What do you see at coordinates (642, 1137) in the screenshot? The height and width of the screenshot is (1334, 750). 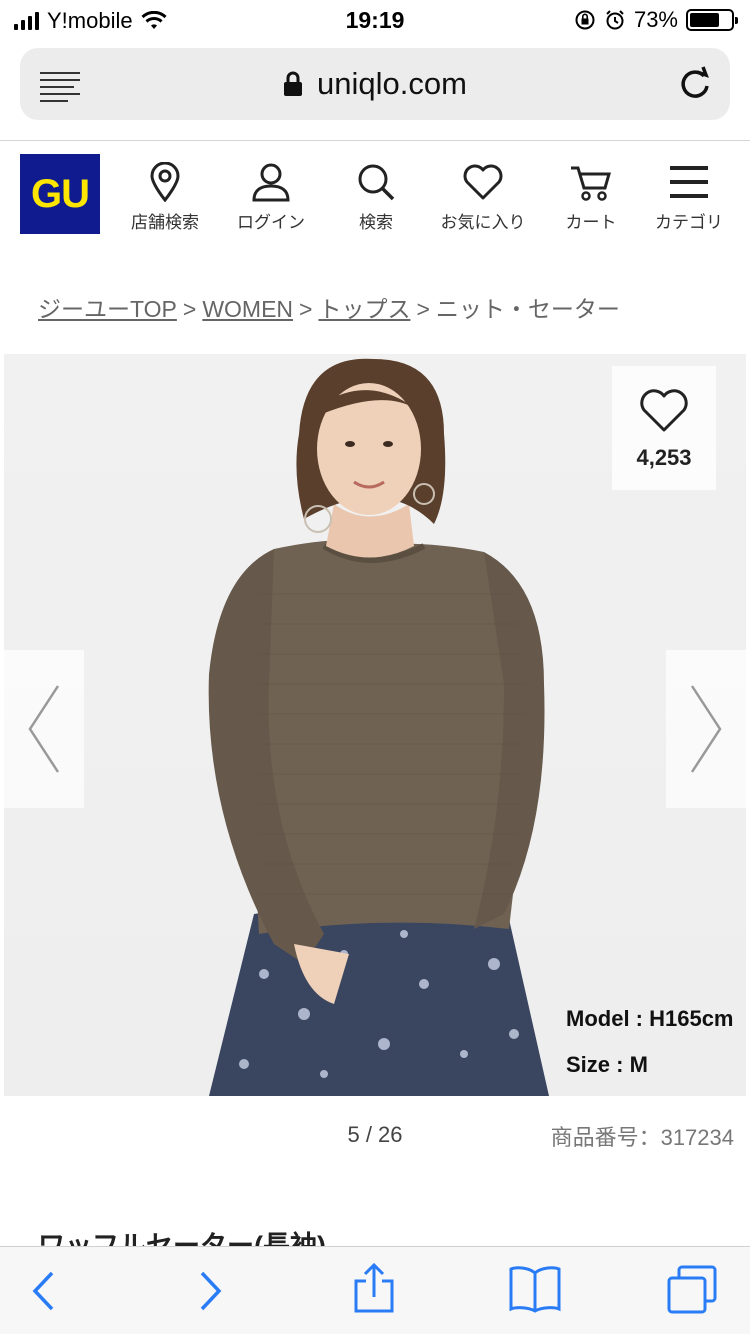 I see `product-code: 商品番号：317234` at bounding box center [642, 1137].